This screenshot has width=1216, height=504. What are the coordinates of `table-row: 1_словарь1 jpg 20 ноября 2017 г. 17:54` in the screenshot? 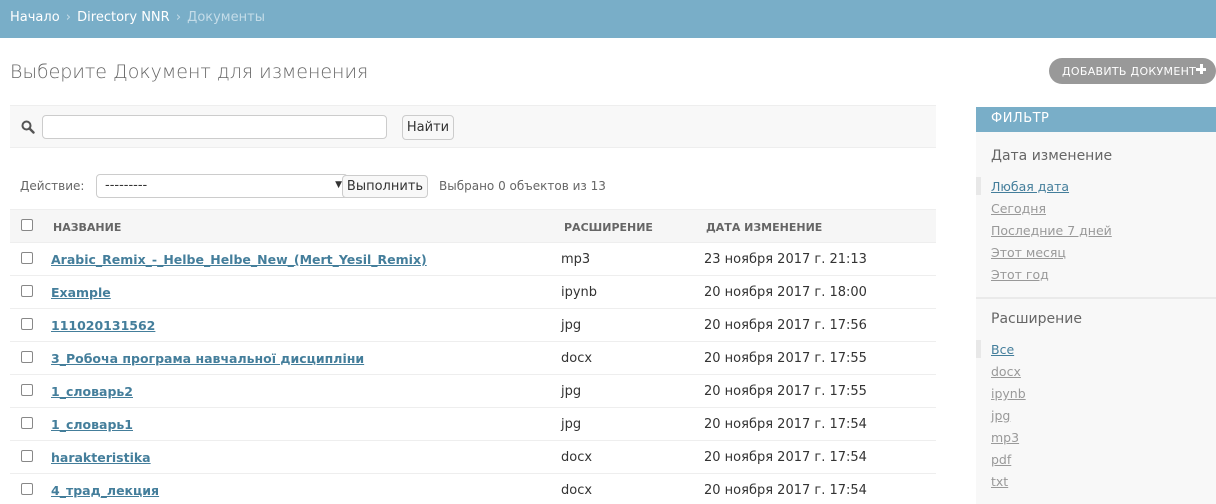 It's located at (473, 424).